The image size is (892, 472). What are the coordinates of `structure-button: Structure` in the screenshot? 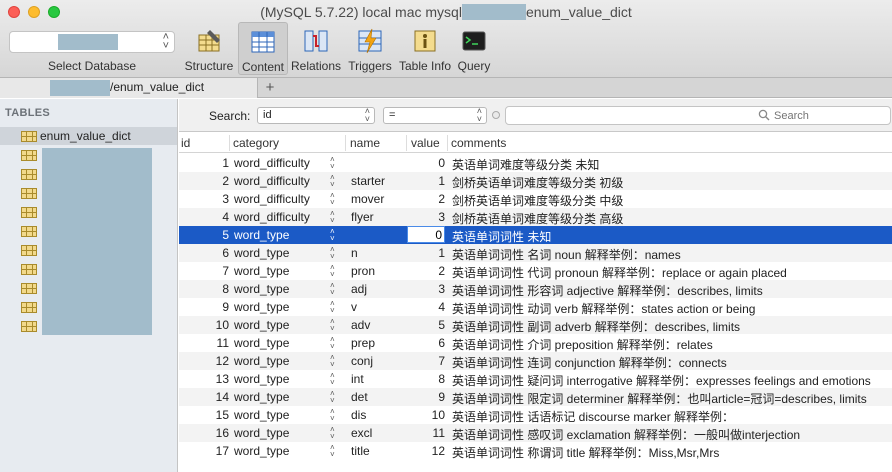 It's located at (209, 48).